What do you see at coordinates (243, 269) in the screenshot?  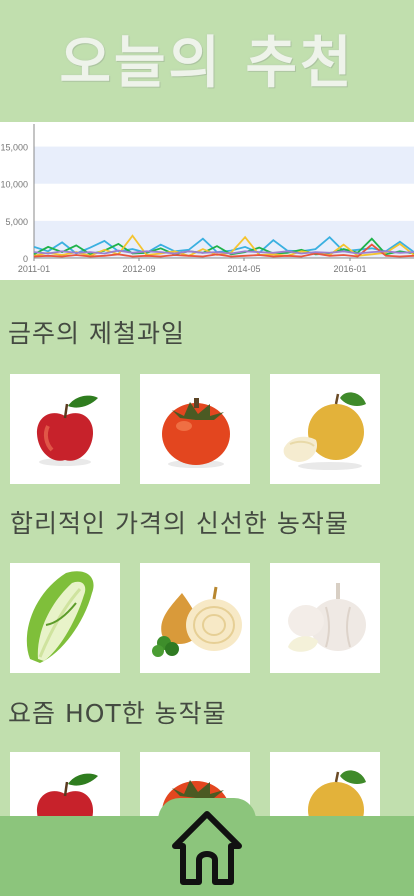 I see `x-tick-label: 2014-05` at bounding box center [243, 269].